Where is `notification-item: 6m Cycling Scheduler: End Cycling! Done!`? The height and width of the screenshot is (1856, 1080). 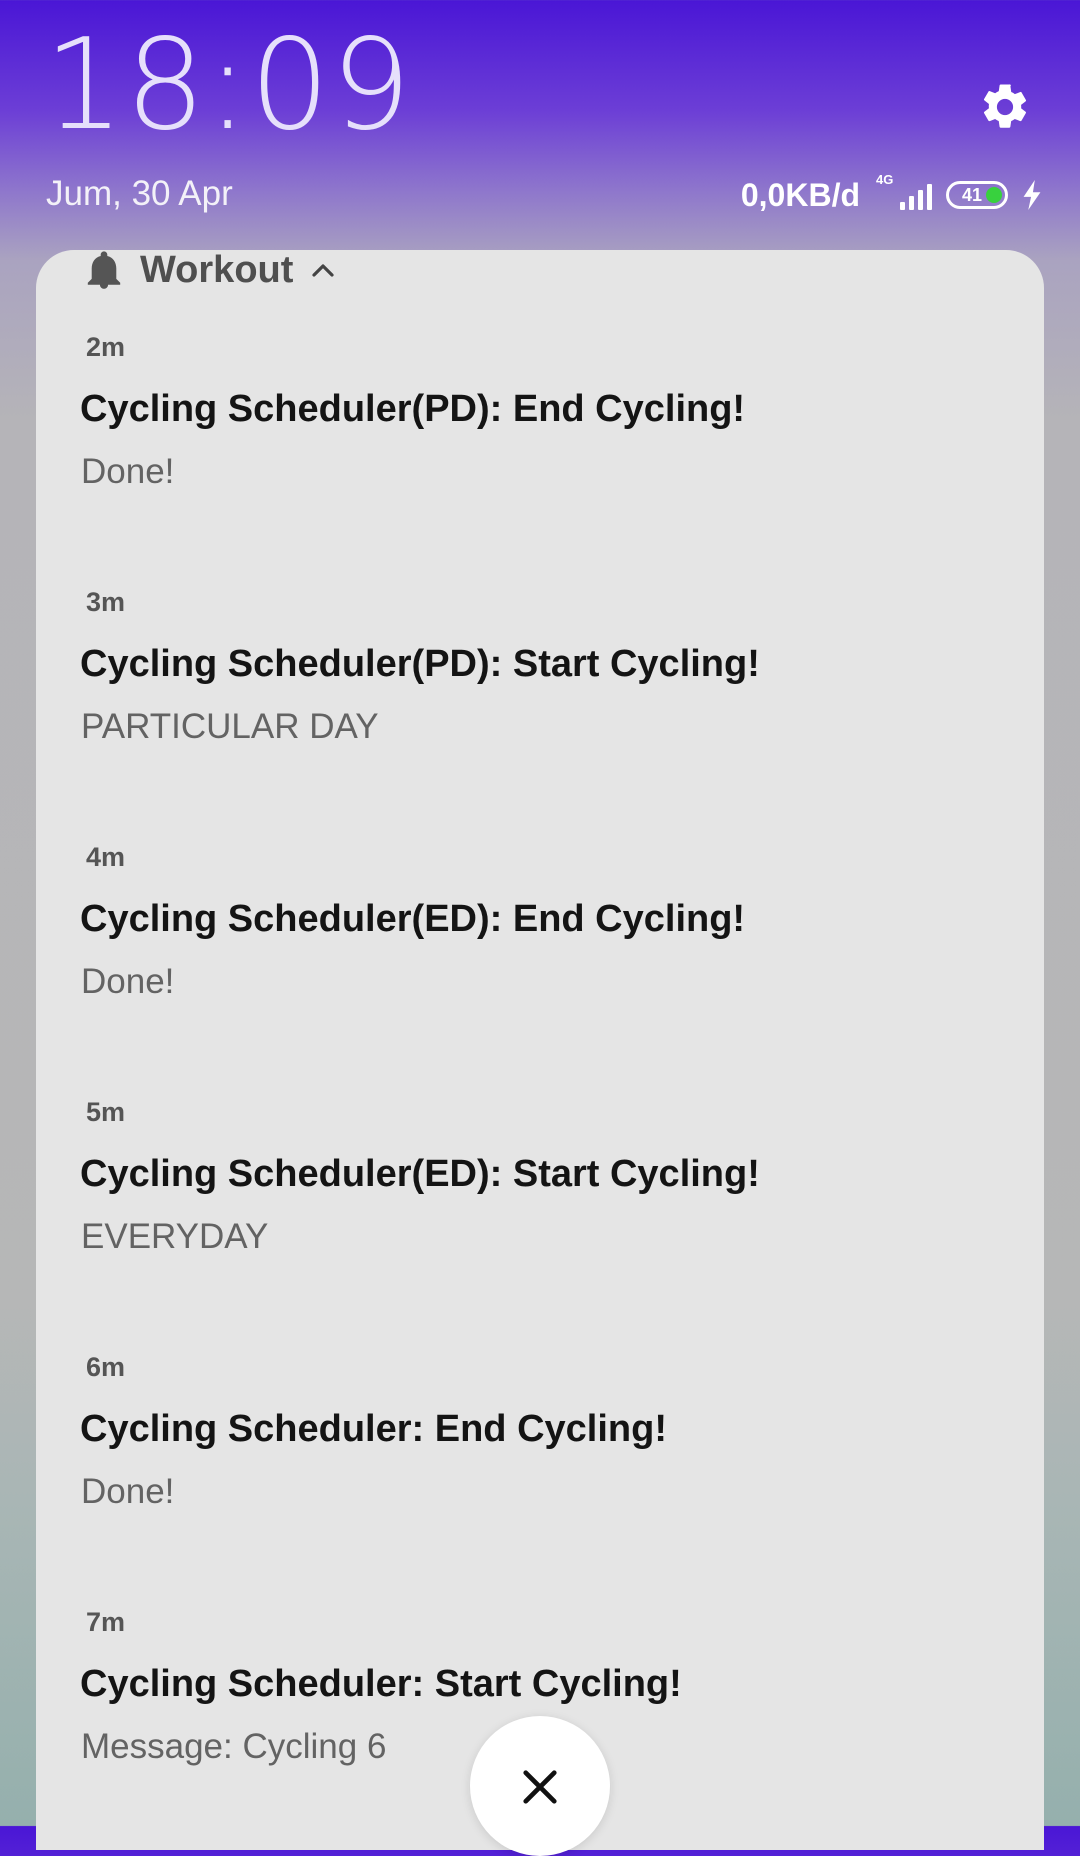 notification-item: 6m Cycling Scheduler: End Cycling! Done! is located at coordinates (540, 1479).